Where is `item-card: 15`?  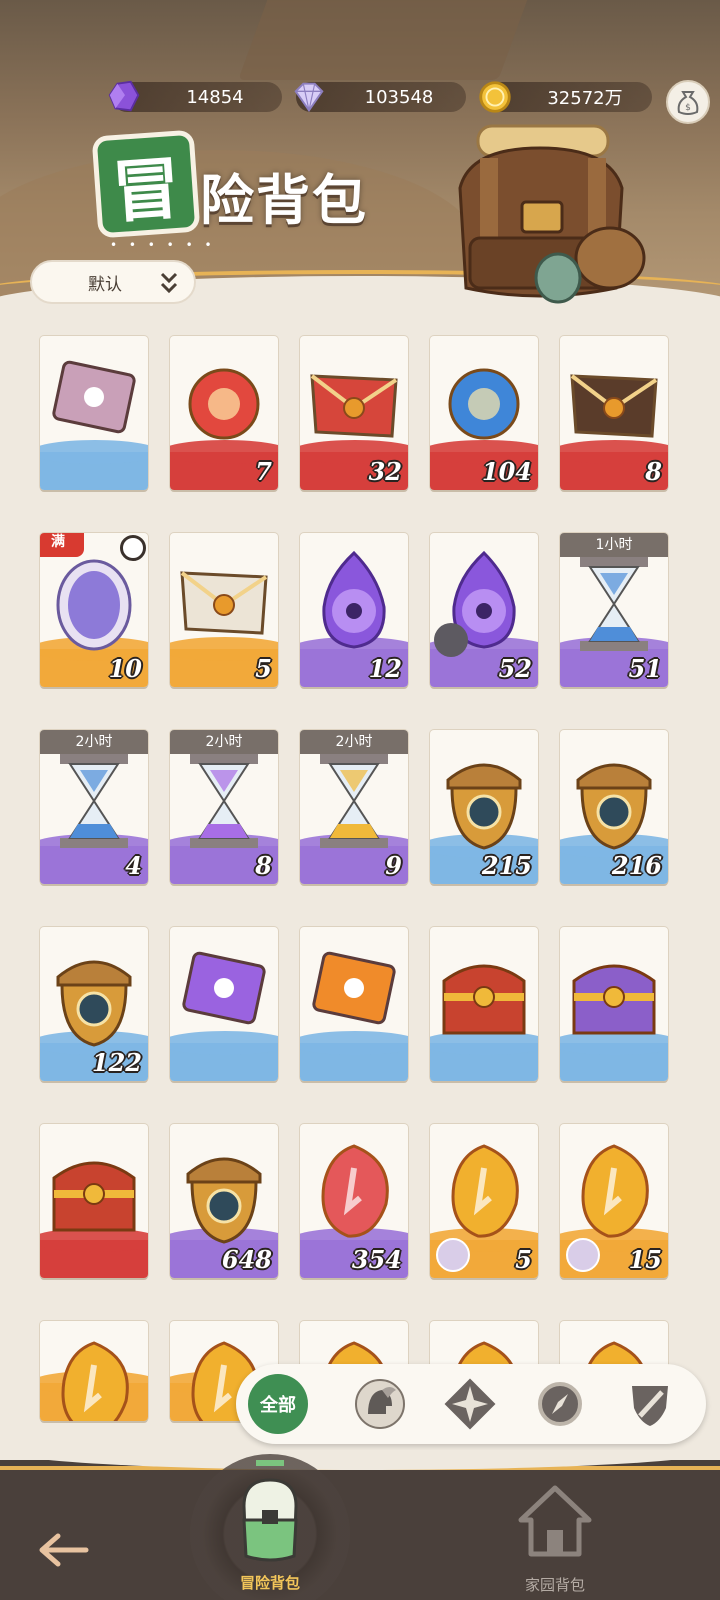
item-card: 15 is located at coordinates (614, 1201).